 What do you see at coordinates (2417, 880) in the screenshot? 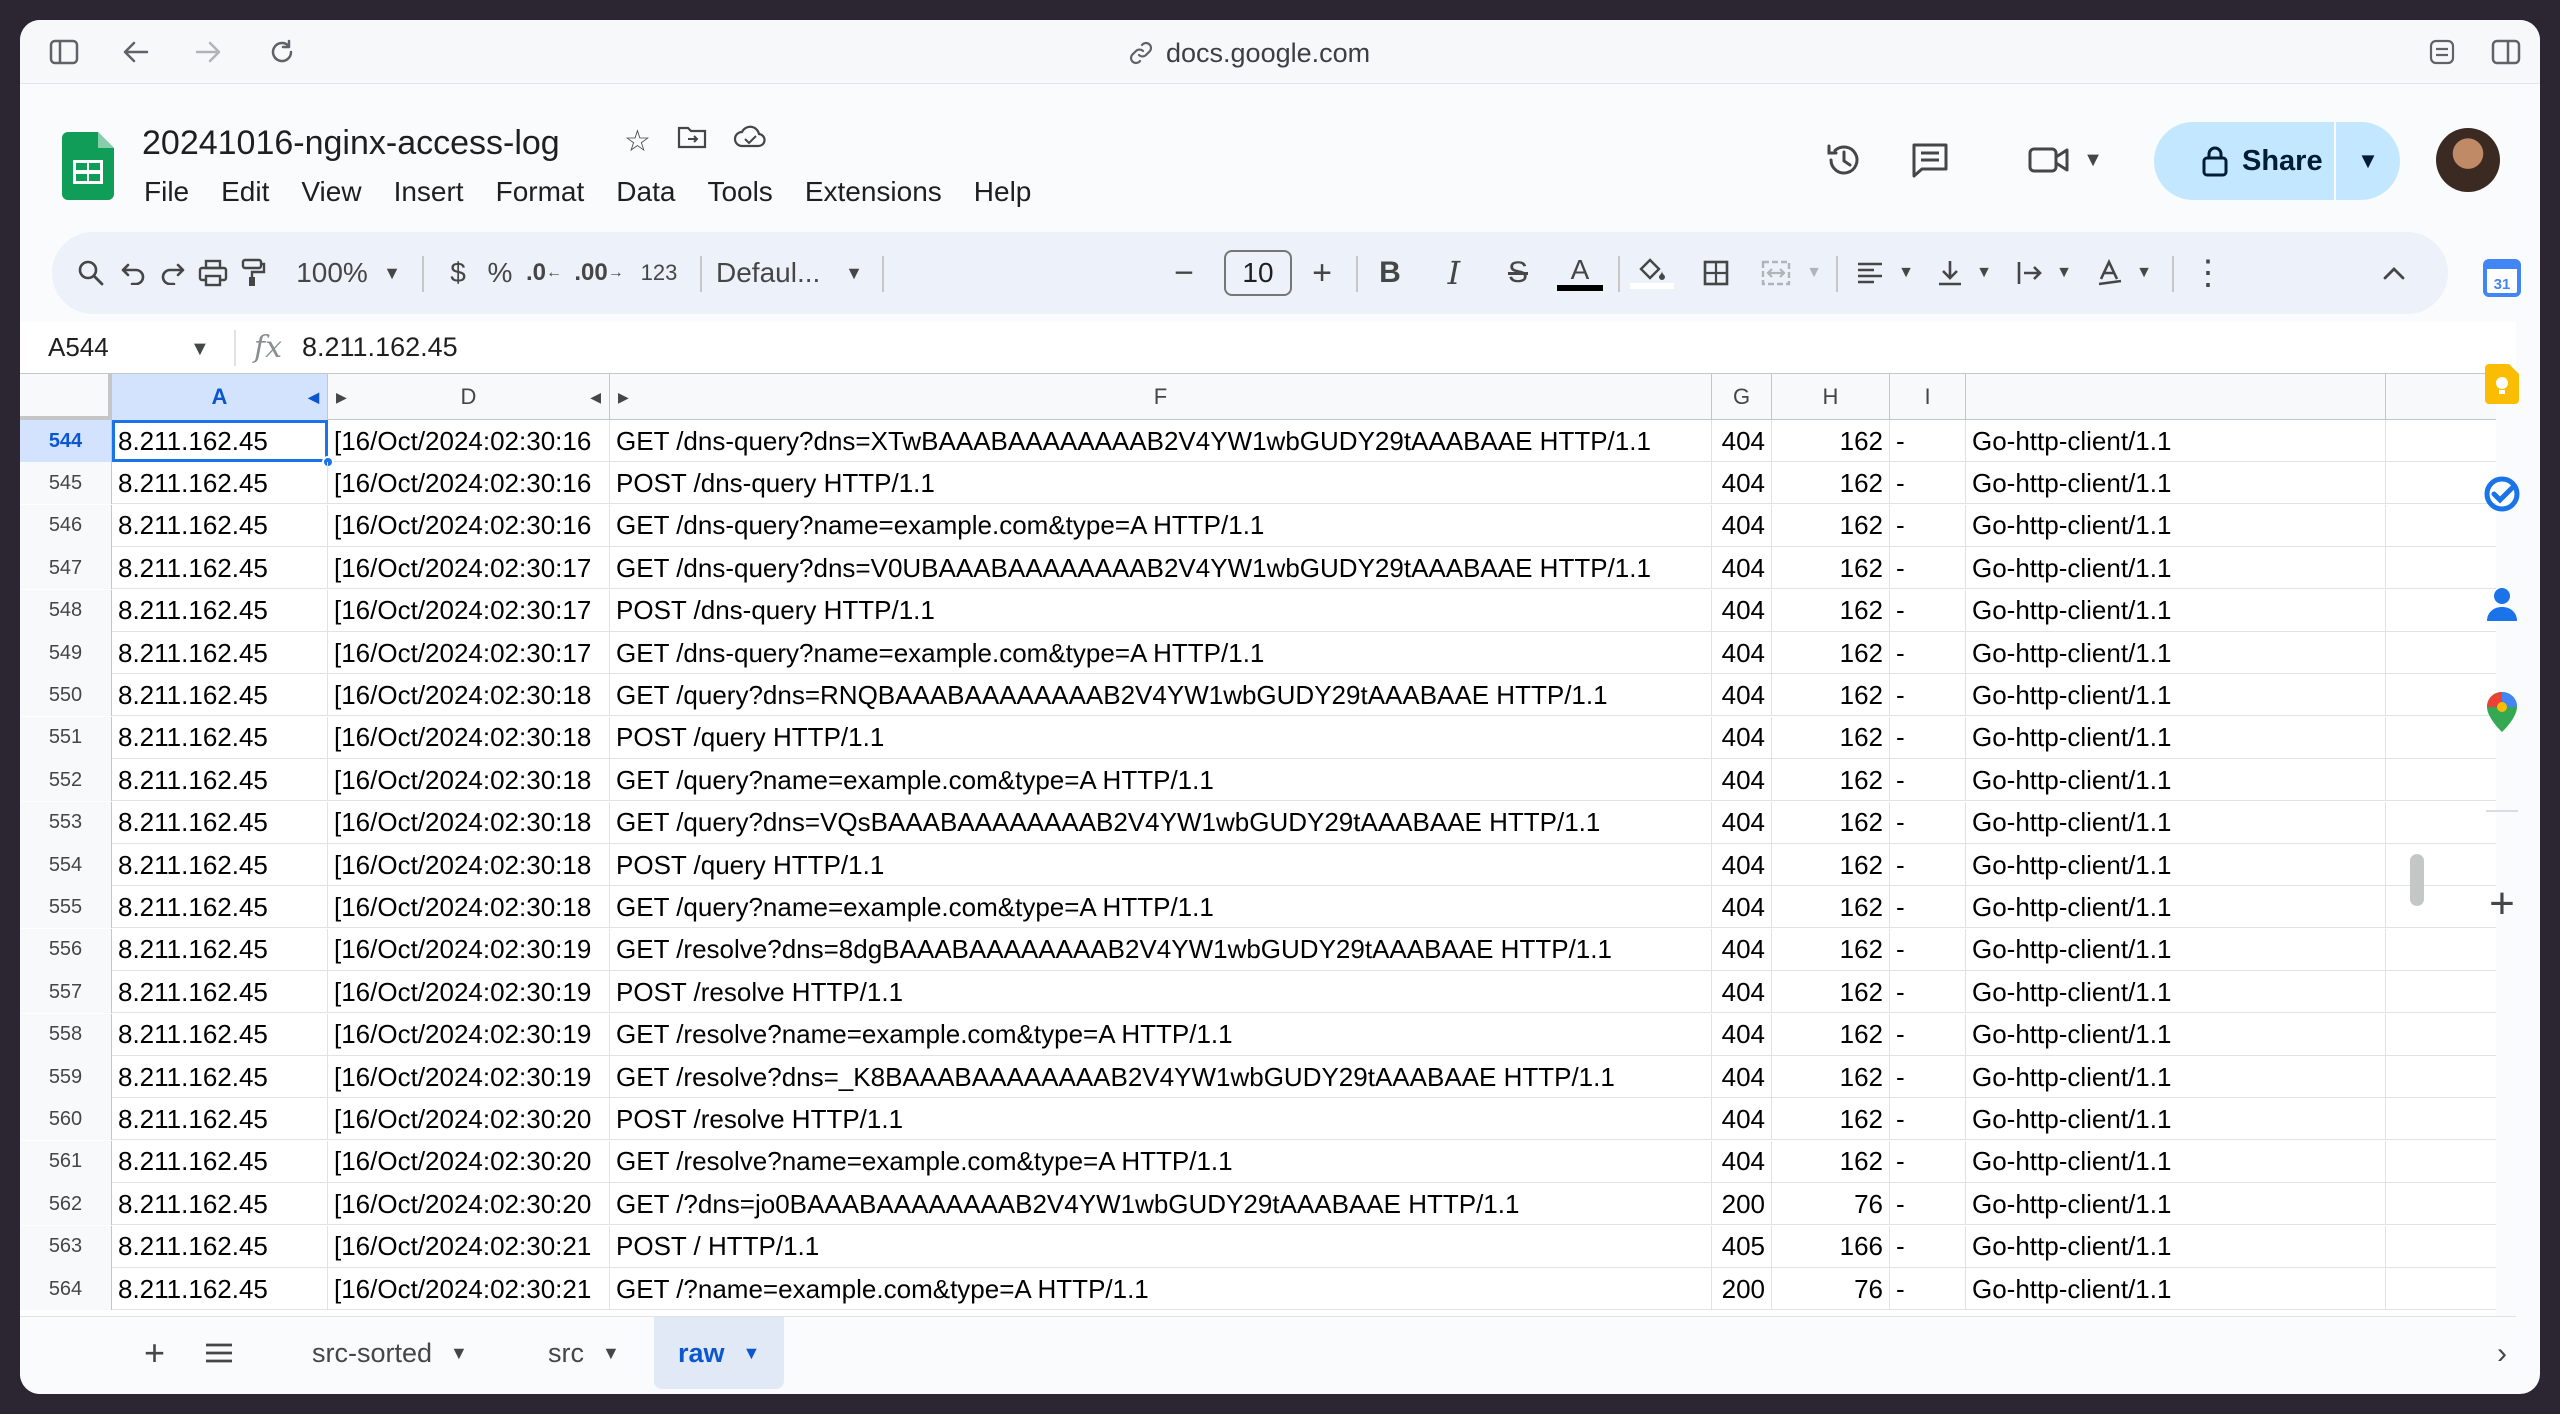
I see `vertical-scroll-thumb` at bounding box center [2417, 880].